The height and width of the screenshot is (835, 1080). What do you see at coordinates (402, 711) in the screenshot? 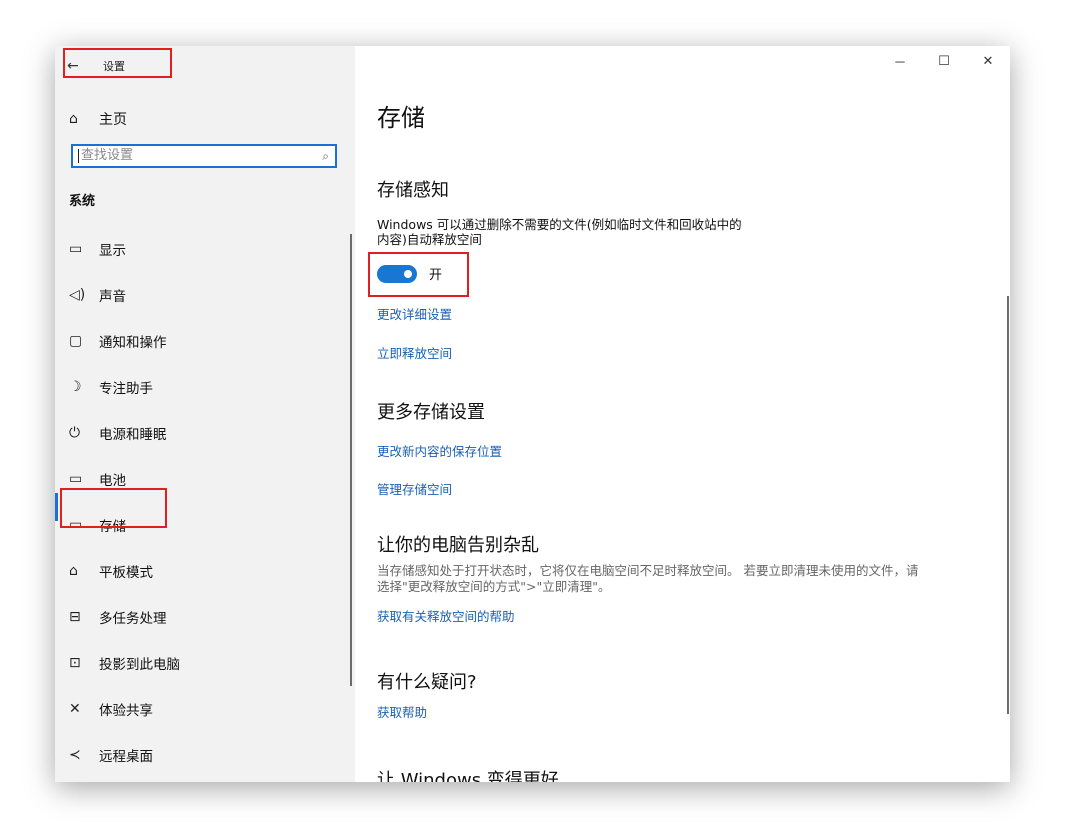
I see `get-help-link: 获取帮助` at bounding box center [402, 711].